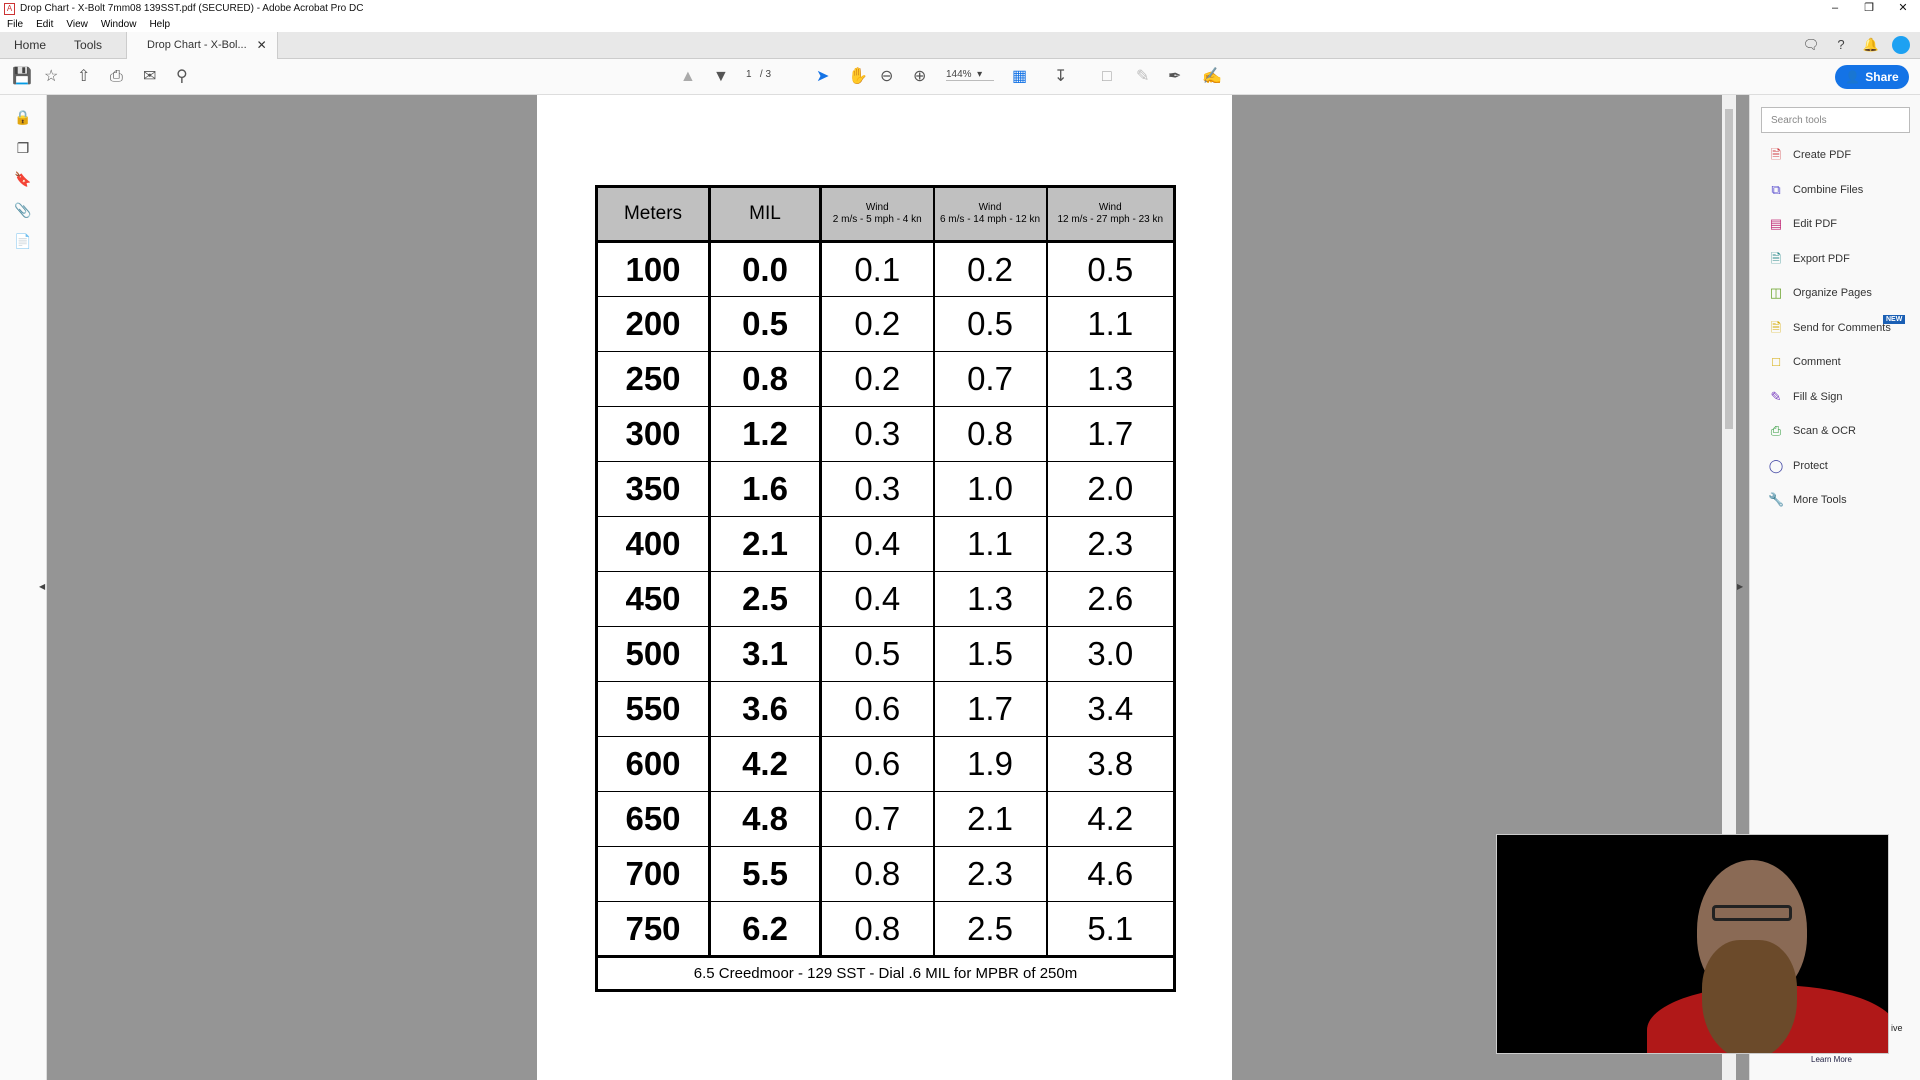 The image size is (1920, 1080). What do you see at coordinates (30, 45) in the screenshot?
I see `tab-home: Home` at bounding box center [30, 45].